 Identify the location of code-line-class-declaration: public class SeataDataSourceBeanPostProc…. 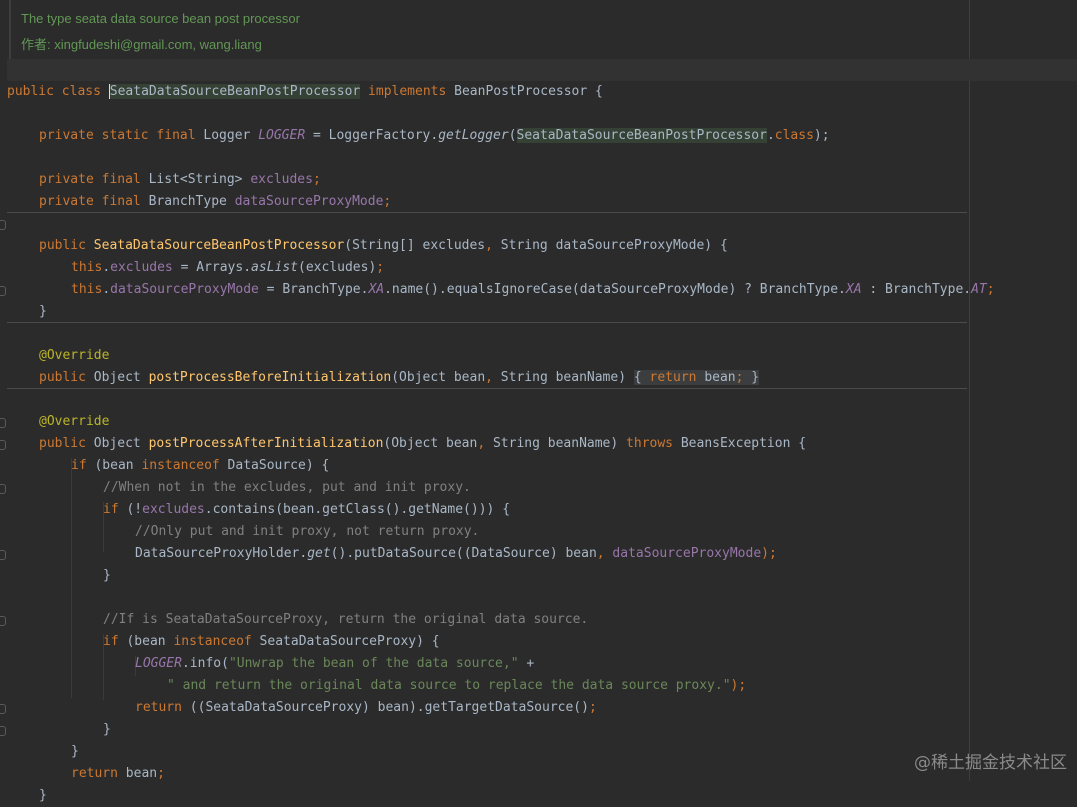
(542, 79).